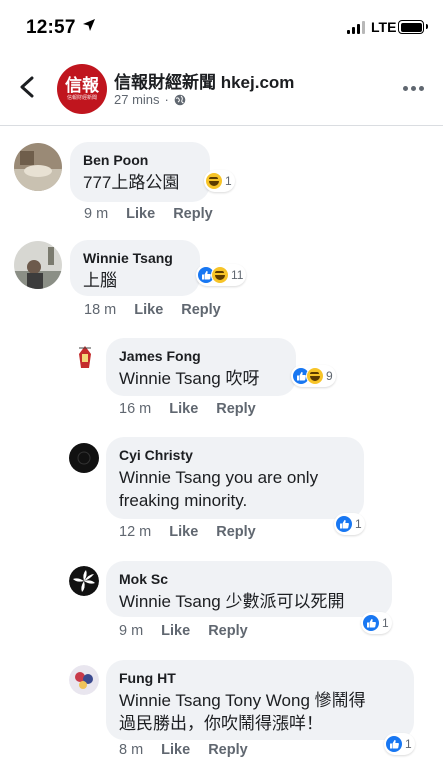  I want to click on page-name: 信報財經新聞 hkej.com, so click(204, 80).